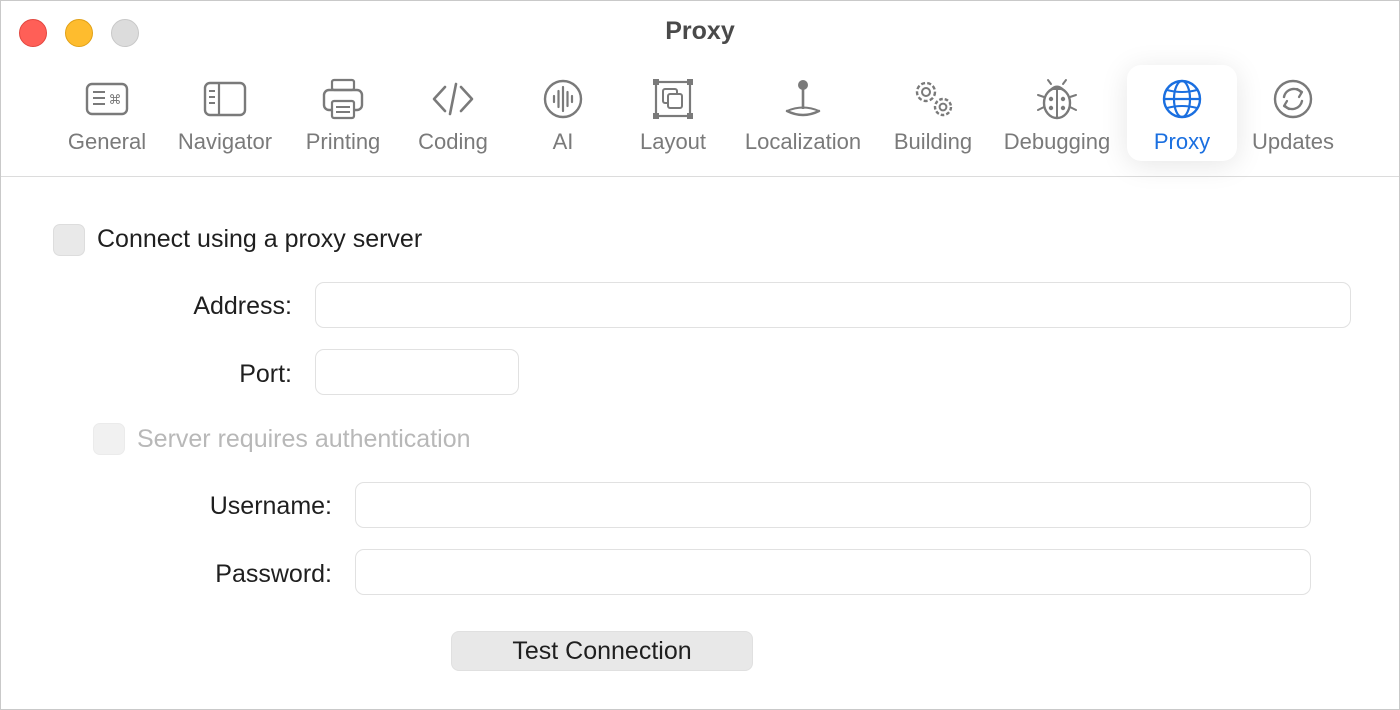  I want to click on auth-required-checkbox, so click(109, 439).